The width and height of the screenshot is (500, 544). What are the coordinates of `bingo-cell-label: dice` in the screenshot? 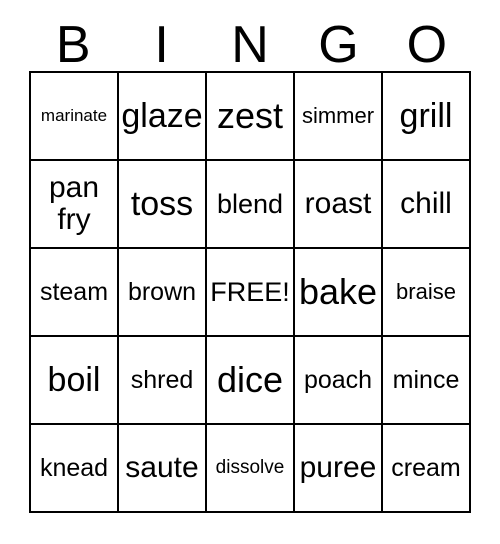 It's located at (250, 379).